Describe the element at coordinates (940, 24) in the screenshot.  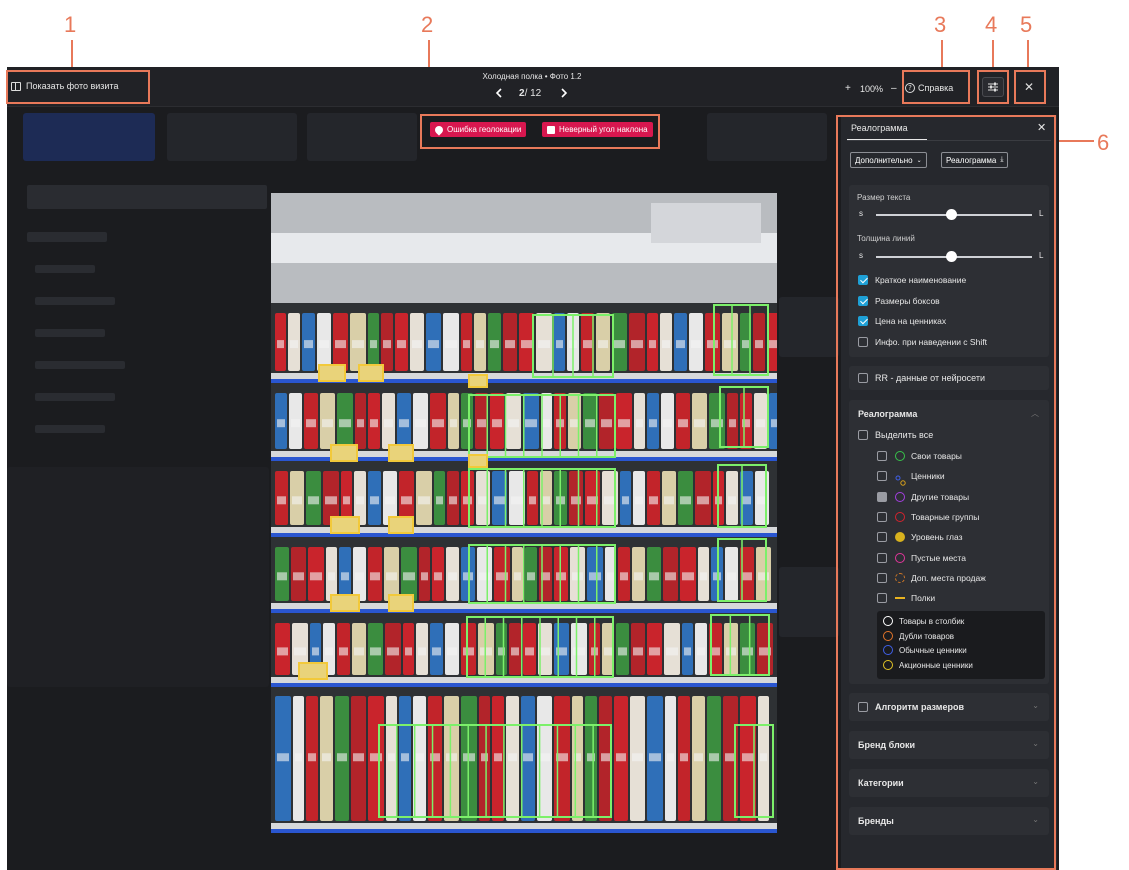
I see `callout-3: 3` at that location.